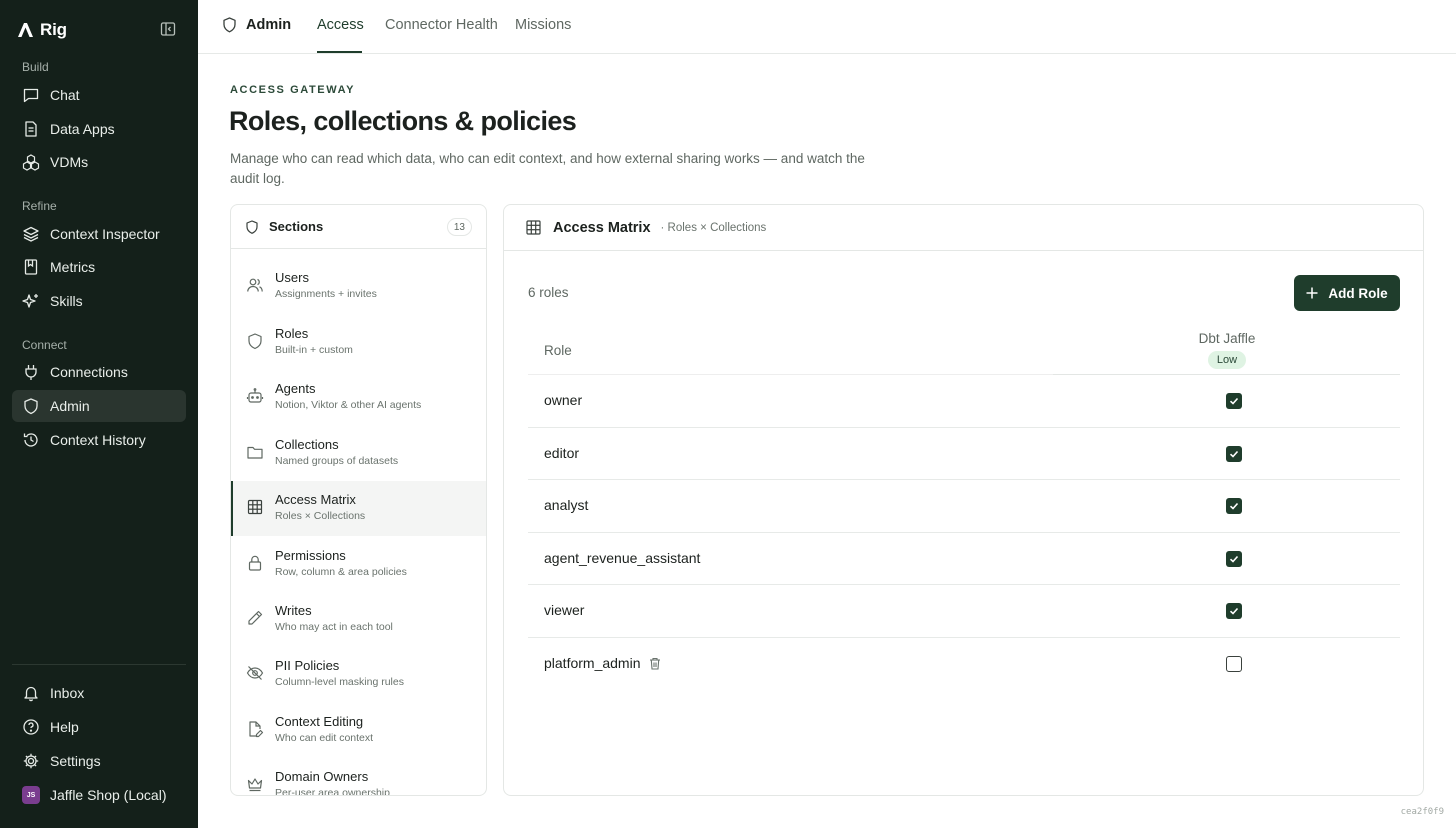 The width and height of the screenshot is (1456, 828). What do you see at coordinates (543, 25) in the screenshot?
I see `tab-missions: Missions` at bounding box center [543, 25].